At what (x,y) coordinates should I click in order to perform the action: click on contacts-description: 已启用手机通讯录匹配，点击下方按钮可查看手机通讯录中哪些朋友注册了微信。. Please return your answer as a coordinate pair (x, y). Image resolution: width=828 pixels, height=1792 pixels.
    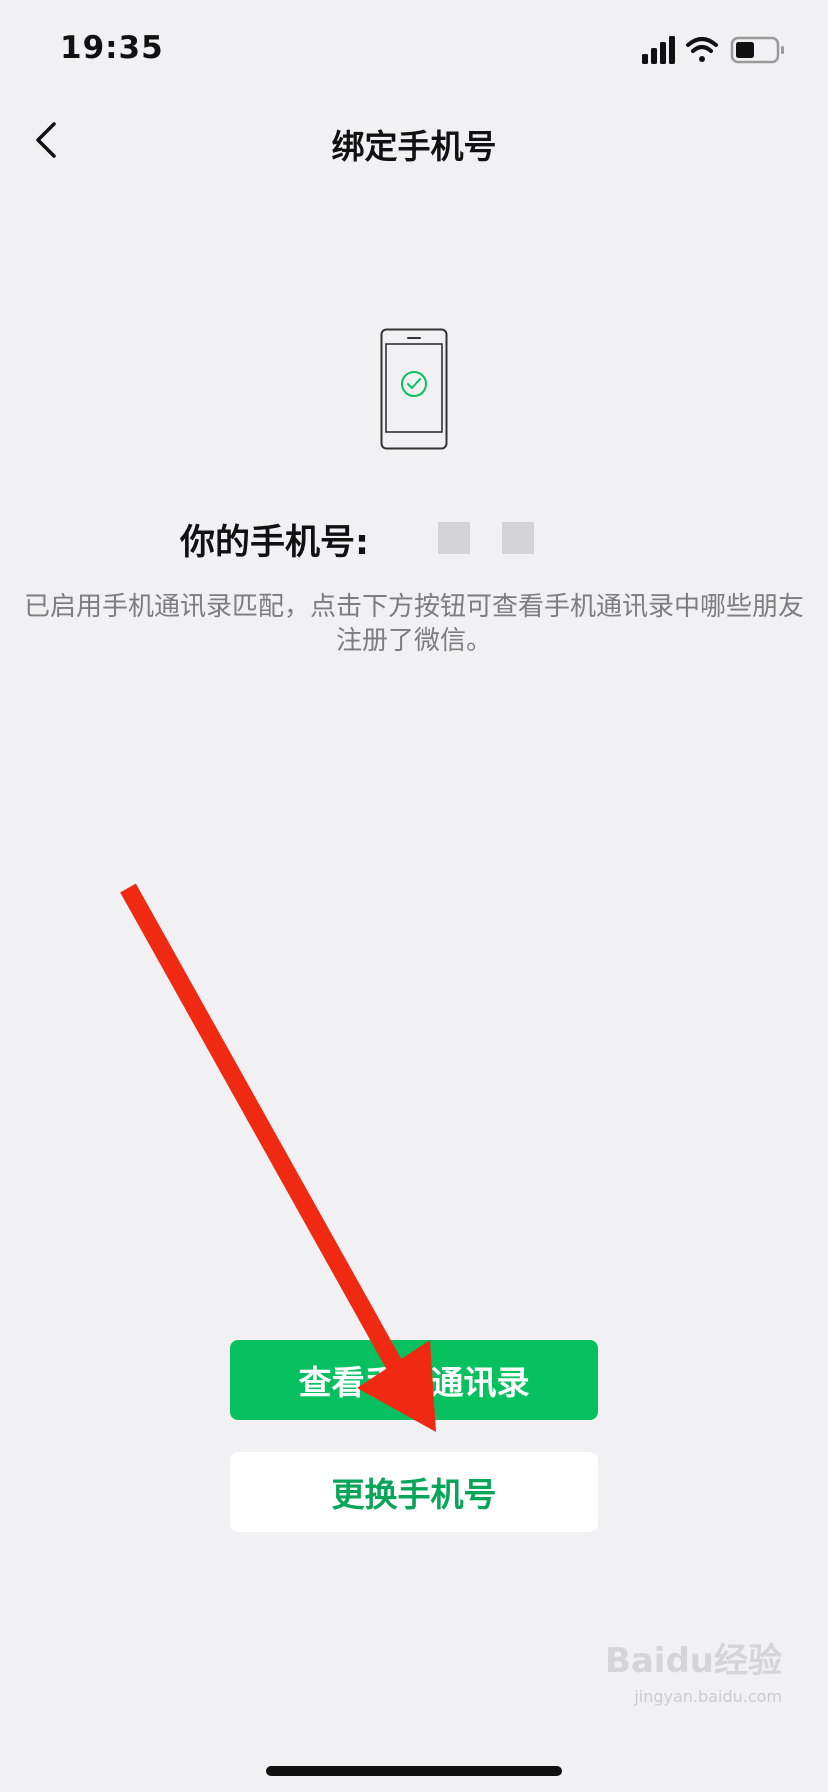
    Looking at the image, I should click on (413, 624).